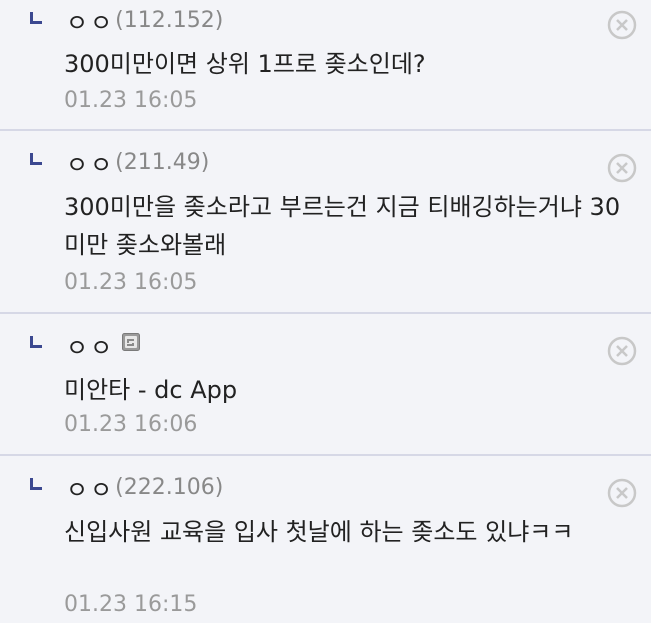 The width and height of the screenshot is (651, 623). I want to click on comment-text: 300미만을 좆소라고 부르는건 지금 티배깅하는거냐 30미만 좆소와볼래, so click(342, 226).